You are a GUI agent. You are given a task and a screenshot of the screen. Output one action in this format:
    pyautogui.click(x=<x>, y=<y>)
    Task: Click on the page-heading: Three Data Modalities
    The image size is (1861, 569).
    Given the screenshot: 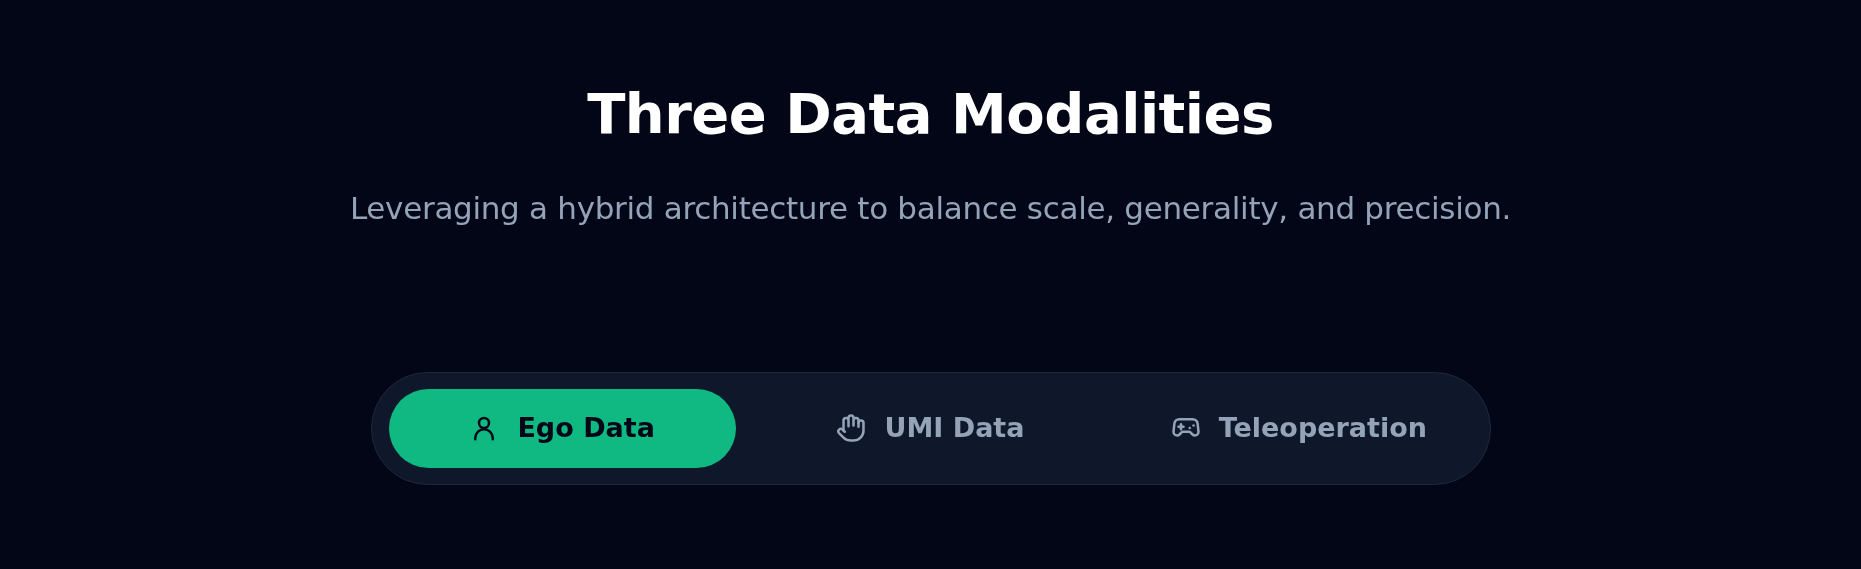 What is the action you would take?
    pyautogui.click(x=930, y=114)
    